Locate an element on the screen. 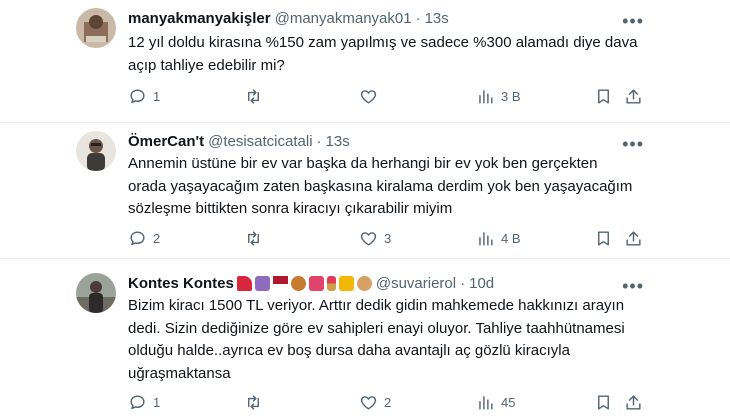 Image resolution: width=730 pixels, height=420 pixels. palette-icon is located at coordinates (364, 283).